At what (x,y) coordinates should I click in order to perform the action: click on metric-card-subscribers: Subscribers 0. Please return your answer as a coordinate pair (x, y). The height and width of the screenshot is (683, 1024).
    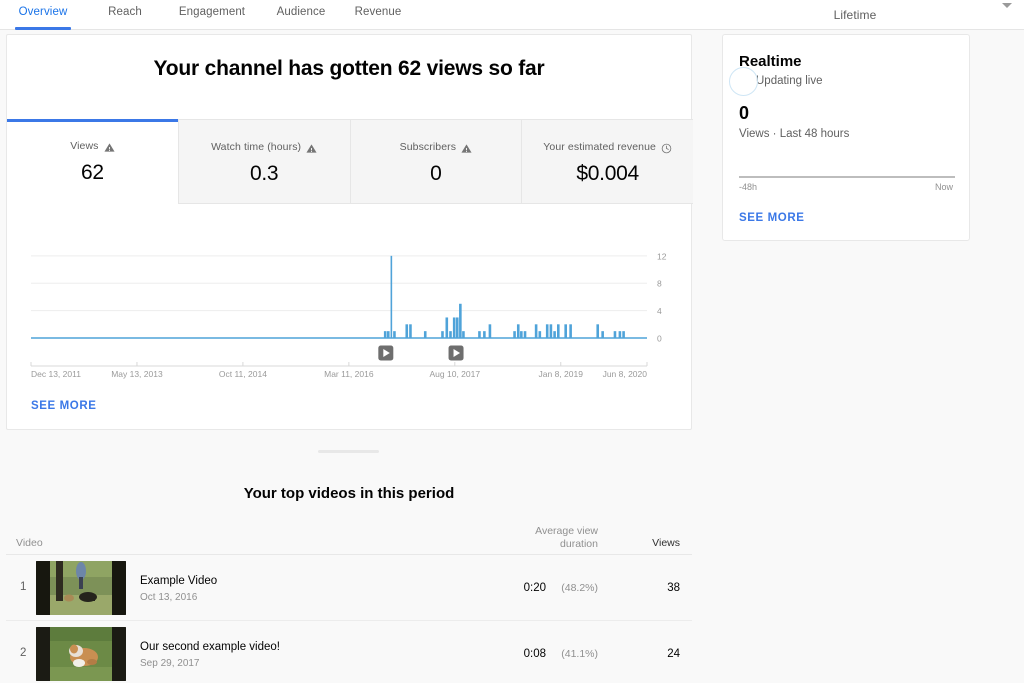
    Looking at the image, I should click on (436, 161).